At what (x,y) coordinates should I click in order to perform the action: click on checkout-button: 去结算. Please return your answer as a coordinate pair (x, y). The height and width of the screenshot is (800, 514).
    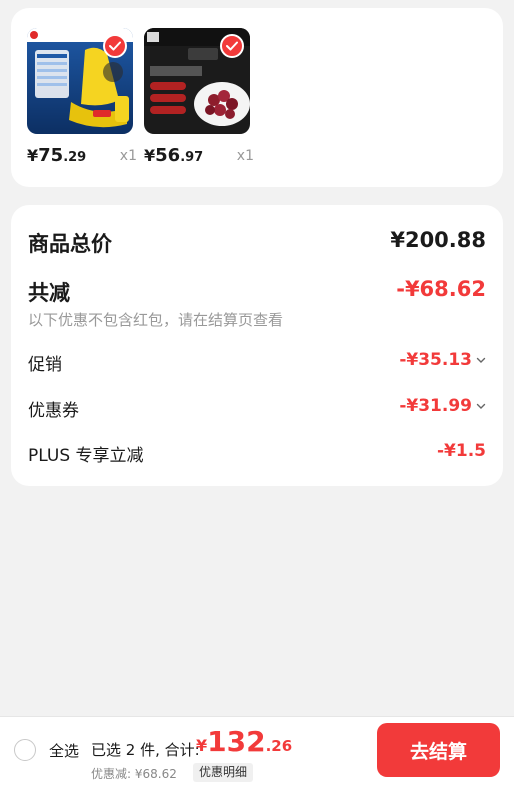
    Looking at the image, I should click on (438, 750).